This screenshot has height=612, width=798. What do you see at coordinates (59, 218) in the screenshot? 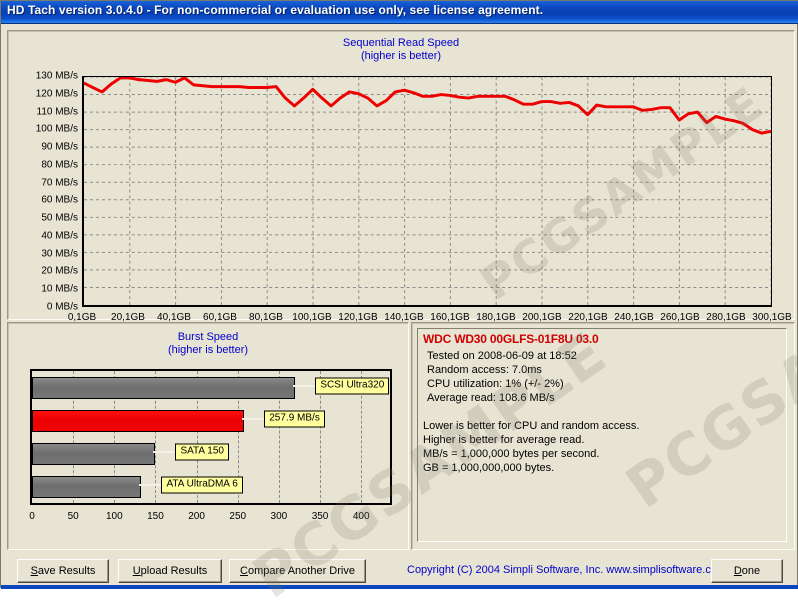
I see `sequential-y-tick-label: 50 MB/s` at bounding box center [59, 218].